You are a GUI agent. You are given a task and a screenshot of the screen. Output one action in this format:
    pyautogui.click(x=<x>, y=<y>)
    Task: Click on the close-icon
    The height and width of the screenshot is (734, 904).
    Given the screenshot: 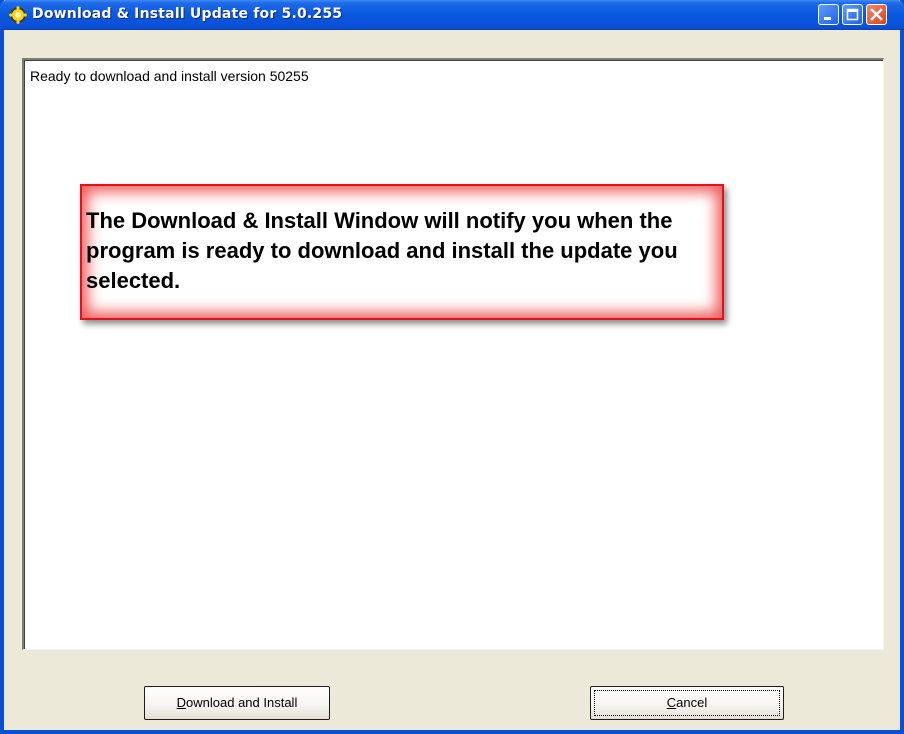 What is the action you would take?
    pyautogui.click(x=876, y=14)
    